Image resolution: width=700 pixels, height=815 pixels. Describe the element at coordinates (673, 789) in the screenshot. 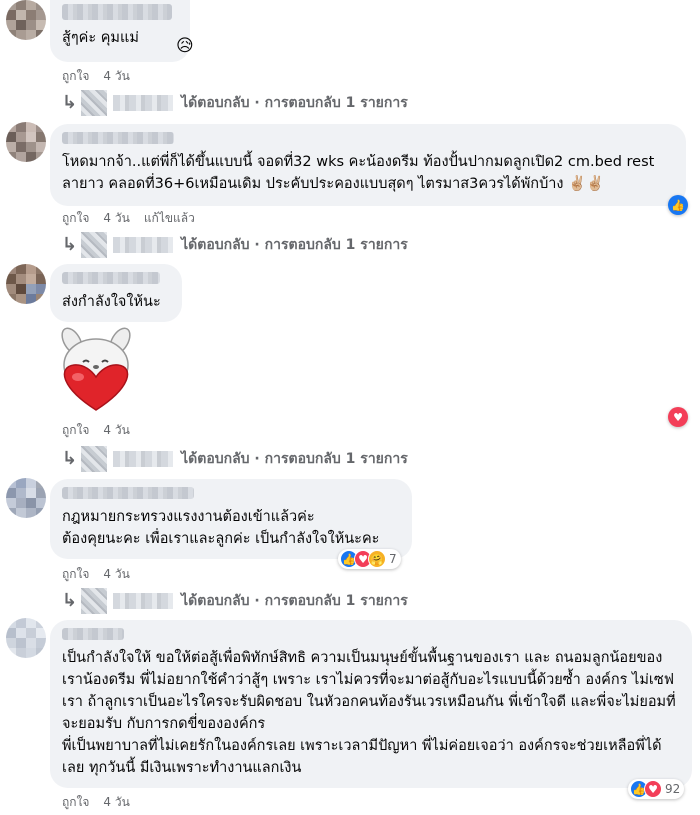

I see `reaction-count: 92` at that location.